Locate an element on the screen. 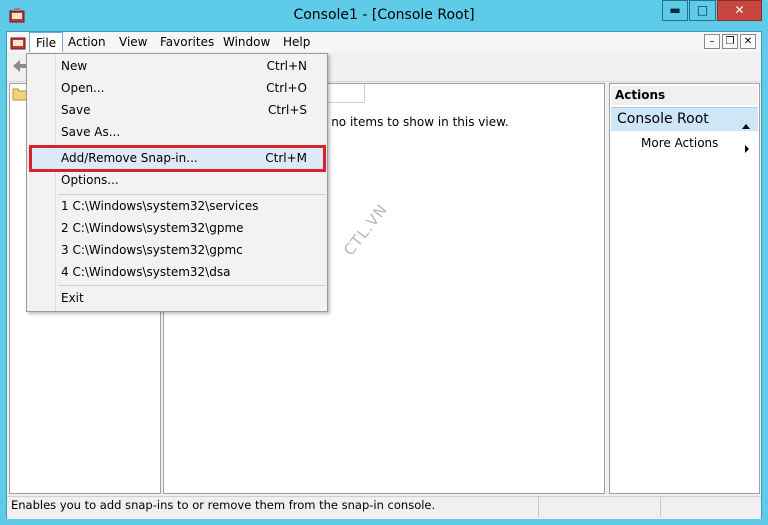  menu-window: Window is located at coordinates (246, 42).